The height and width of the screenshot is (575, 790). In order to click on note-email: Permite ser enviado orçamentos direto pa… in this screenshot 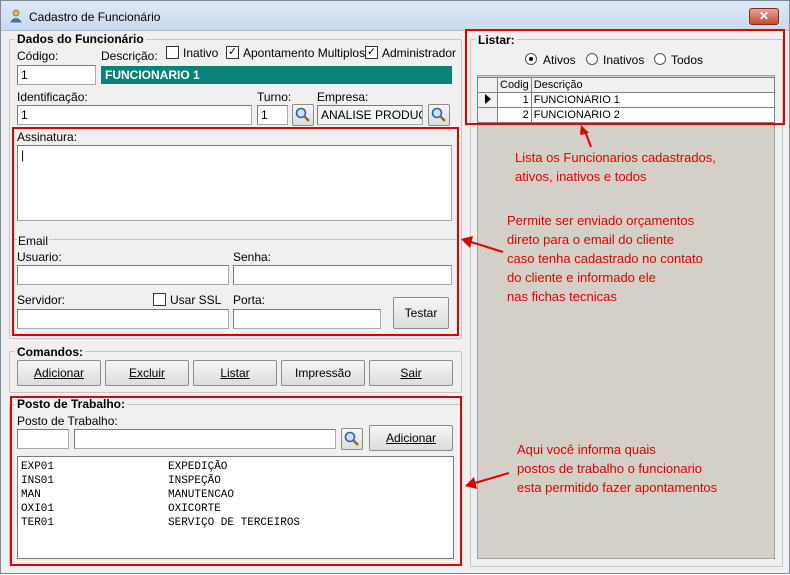, I will do `click(605, 258)`.